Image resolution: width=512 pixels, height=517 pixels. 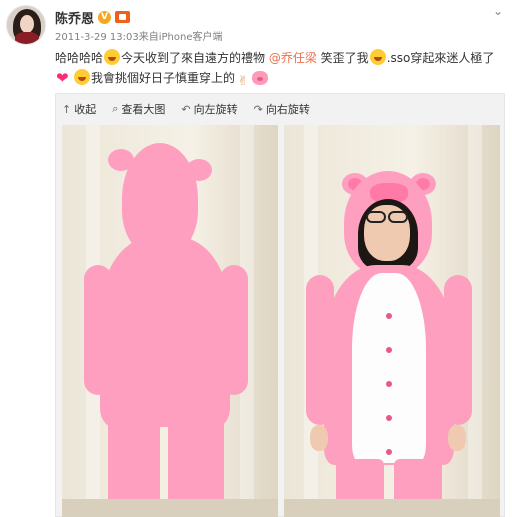 I want to click on media-toolbar: ↑ 收起 ⌕ 查看大图 ↶ 向左旋转 ↷ 向右旋转, so click(x=280, y=109).